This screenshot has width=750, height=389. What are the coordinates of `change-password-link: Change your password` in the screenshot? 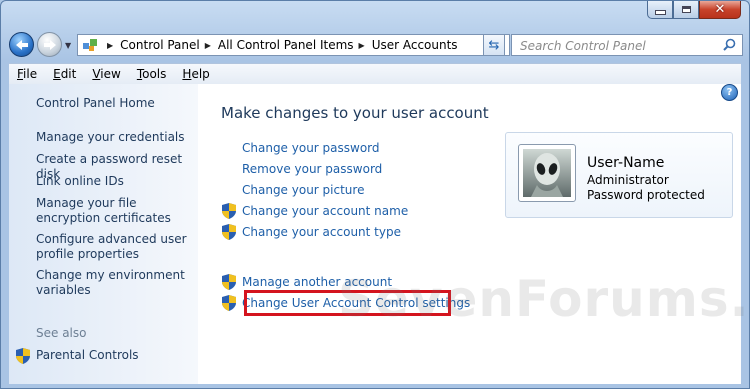 It's located at (311, 148).